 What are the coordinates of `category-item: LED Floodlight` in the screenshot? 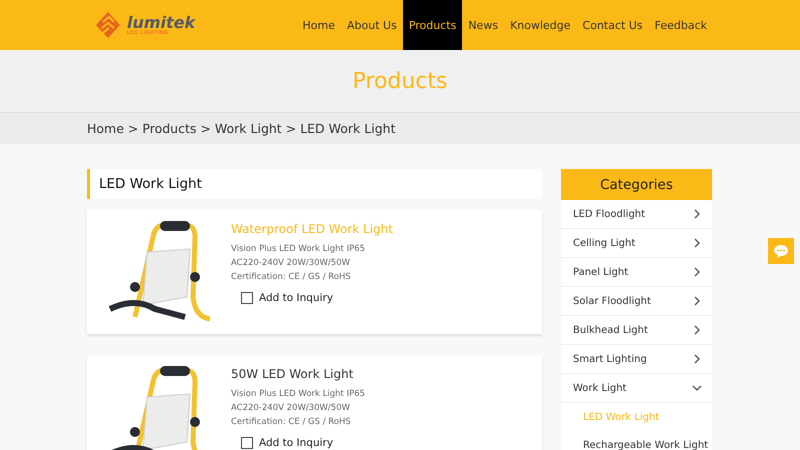 It's located at (636, 214).